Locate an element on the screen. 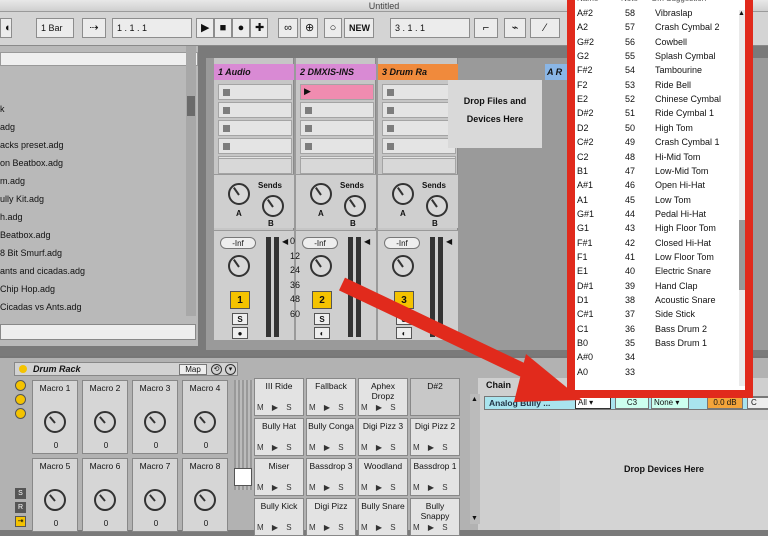  popup-scroll-thumb is located at coordinates (742, 255).